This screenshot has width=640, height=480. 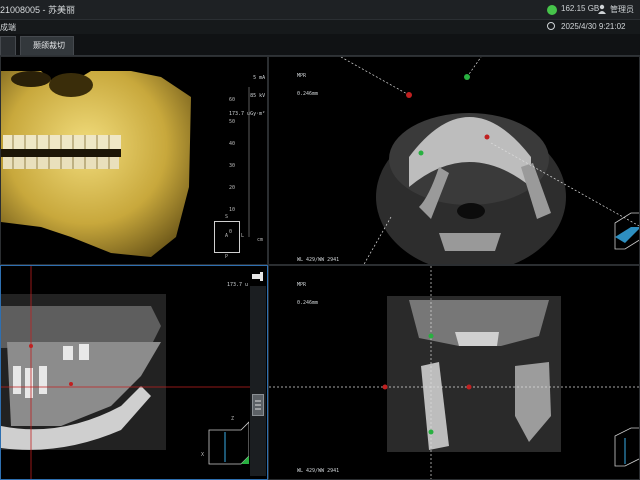 What do you see at coordinates (318, 471) in the screenshot?
I see `coronal-window-level: WL 429/WW 2941` at bounding box center [318, 471].